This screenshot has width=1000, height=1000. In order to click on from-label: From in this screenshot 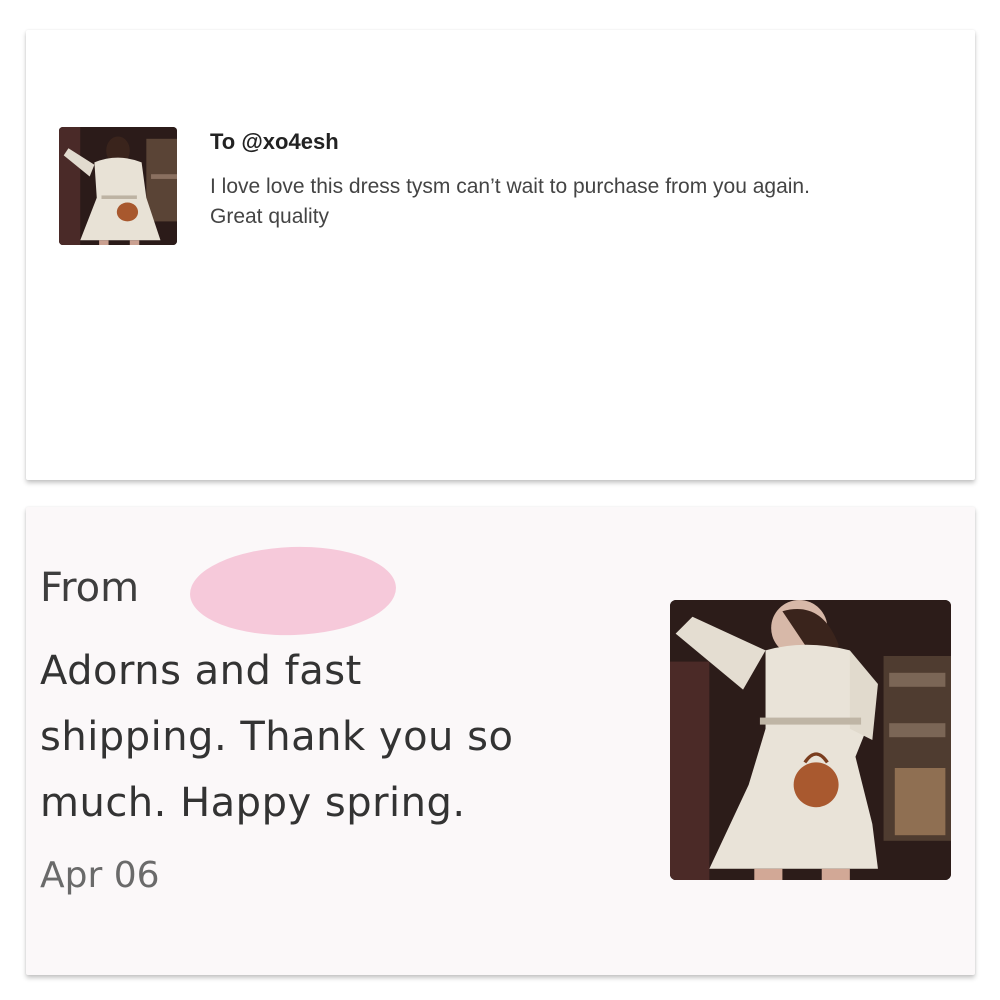, I will do `click(90, 588)`.